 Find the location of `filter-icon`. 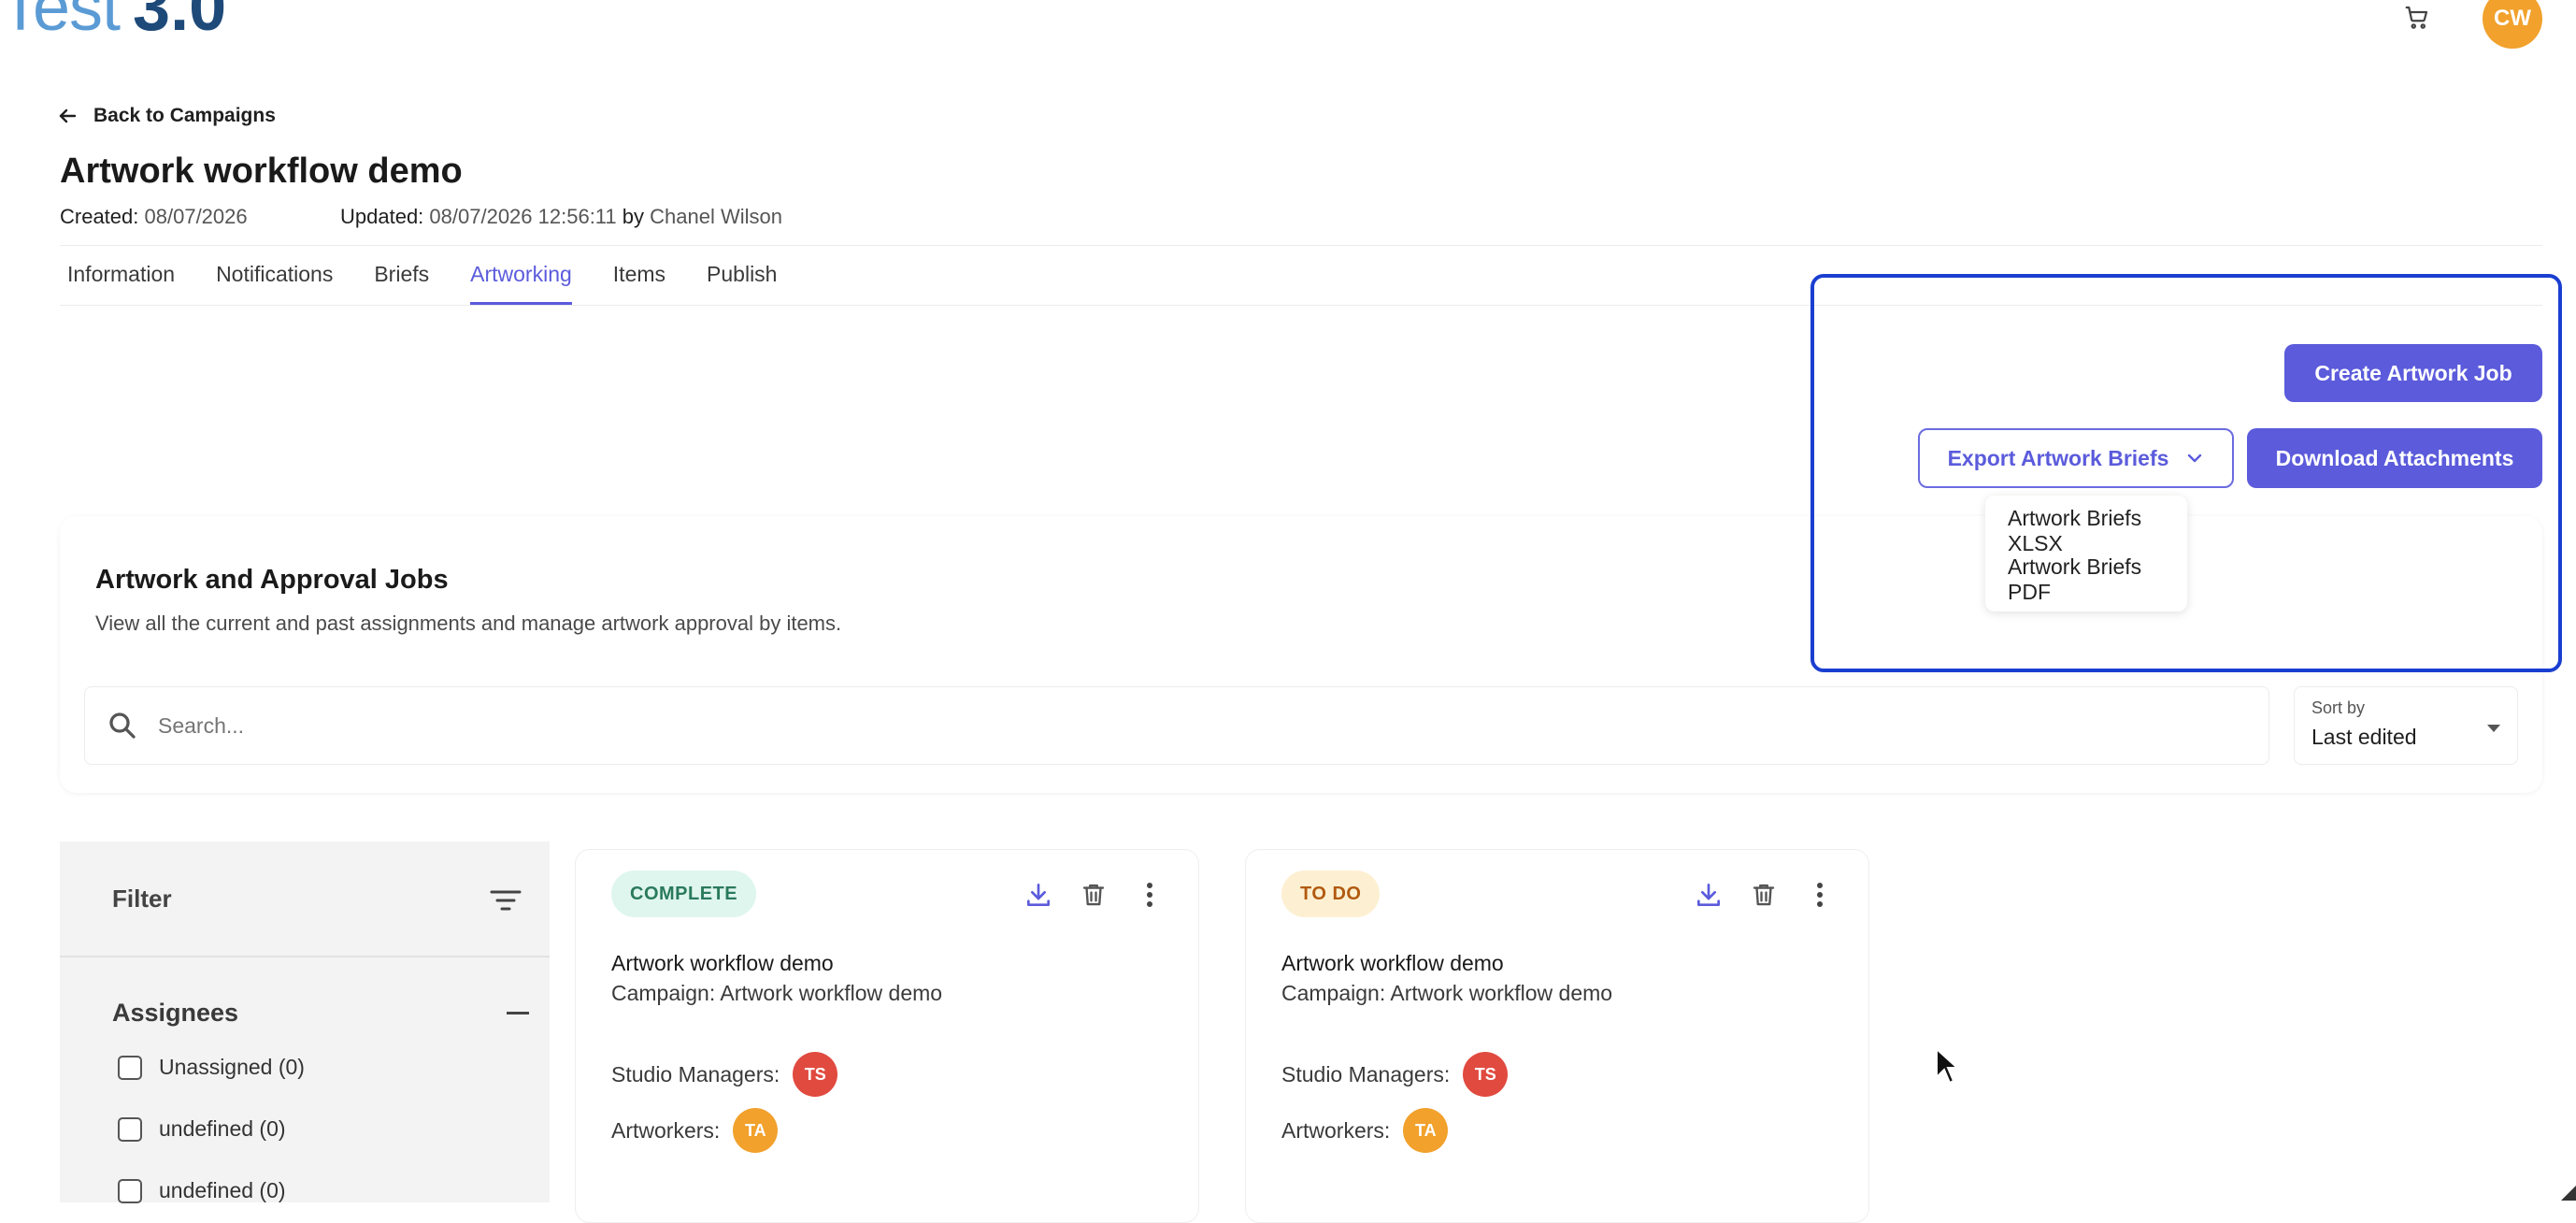

filter-icon is located at coordinates (506, 900).